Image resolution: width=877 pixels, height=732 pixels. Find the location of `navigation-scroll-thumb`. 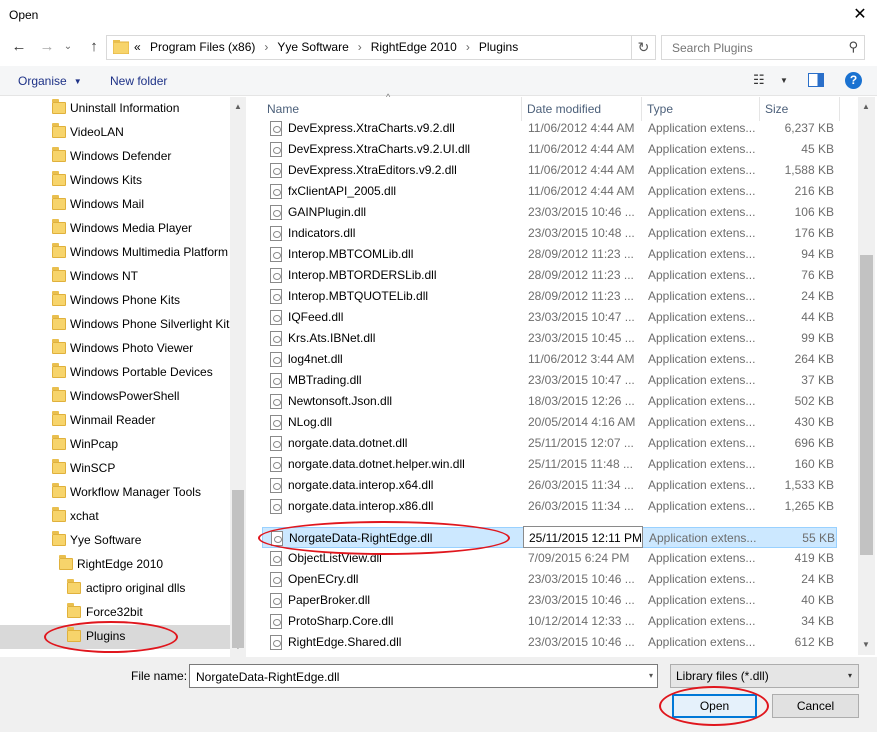

navigation-scroll-thumb is located at coordinates (238, 569).